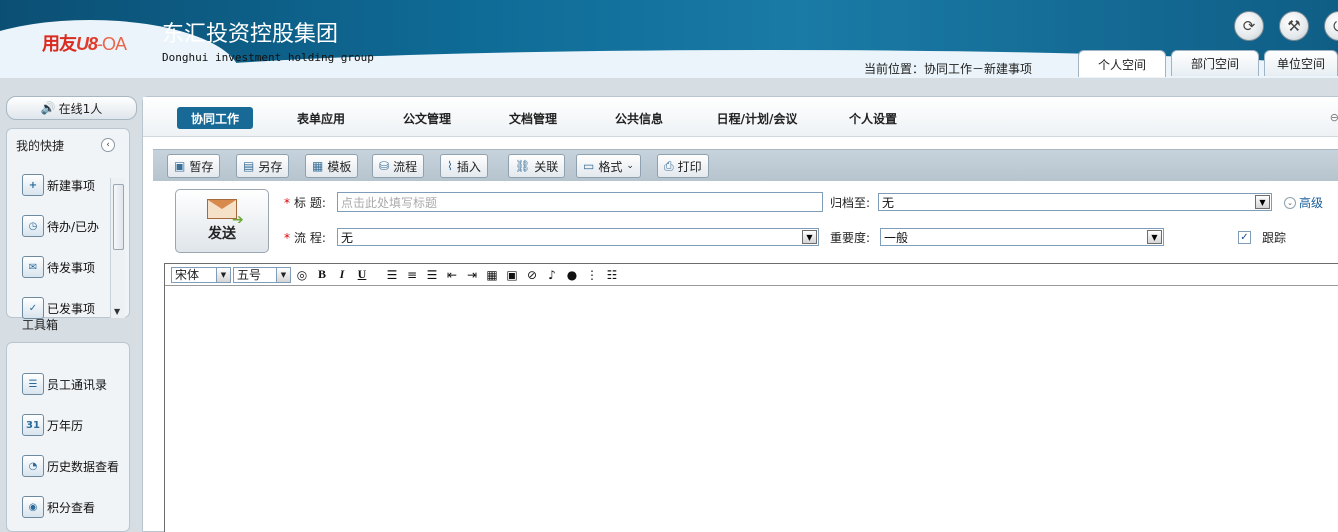 The image size is (1338, 532). What do you see at coordinates (33, 425) in the screenshot?
I see `calendar-icon: 31` at bounding box center [33, 425].